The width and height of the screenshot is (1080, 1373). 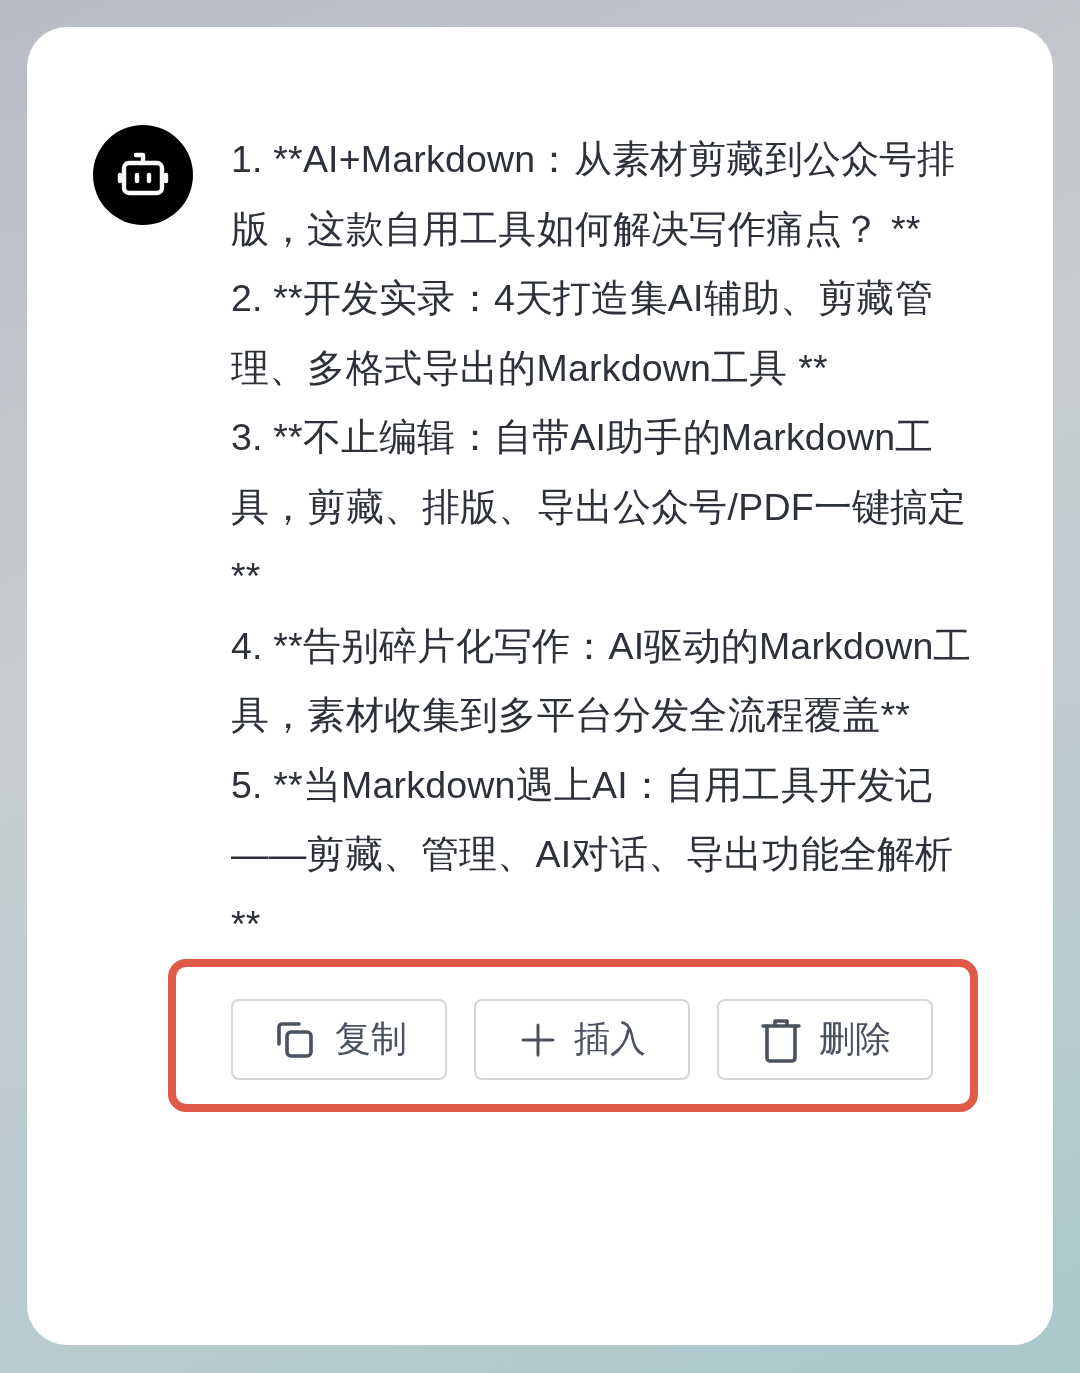 What do you see at coordinates (825, 1039) in the screenshot?
I see `delete-button: 删除` at bounding box center [825, 1039].